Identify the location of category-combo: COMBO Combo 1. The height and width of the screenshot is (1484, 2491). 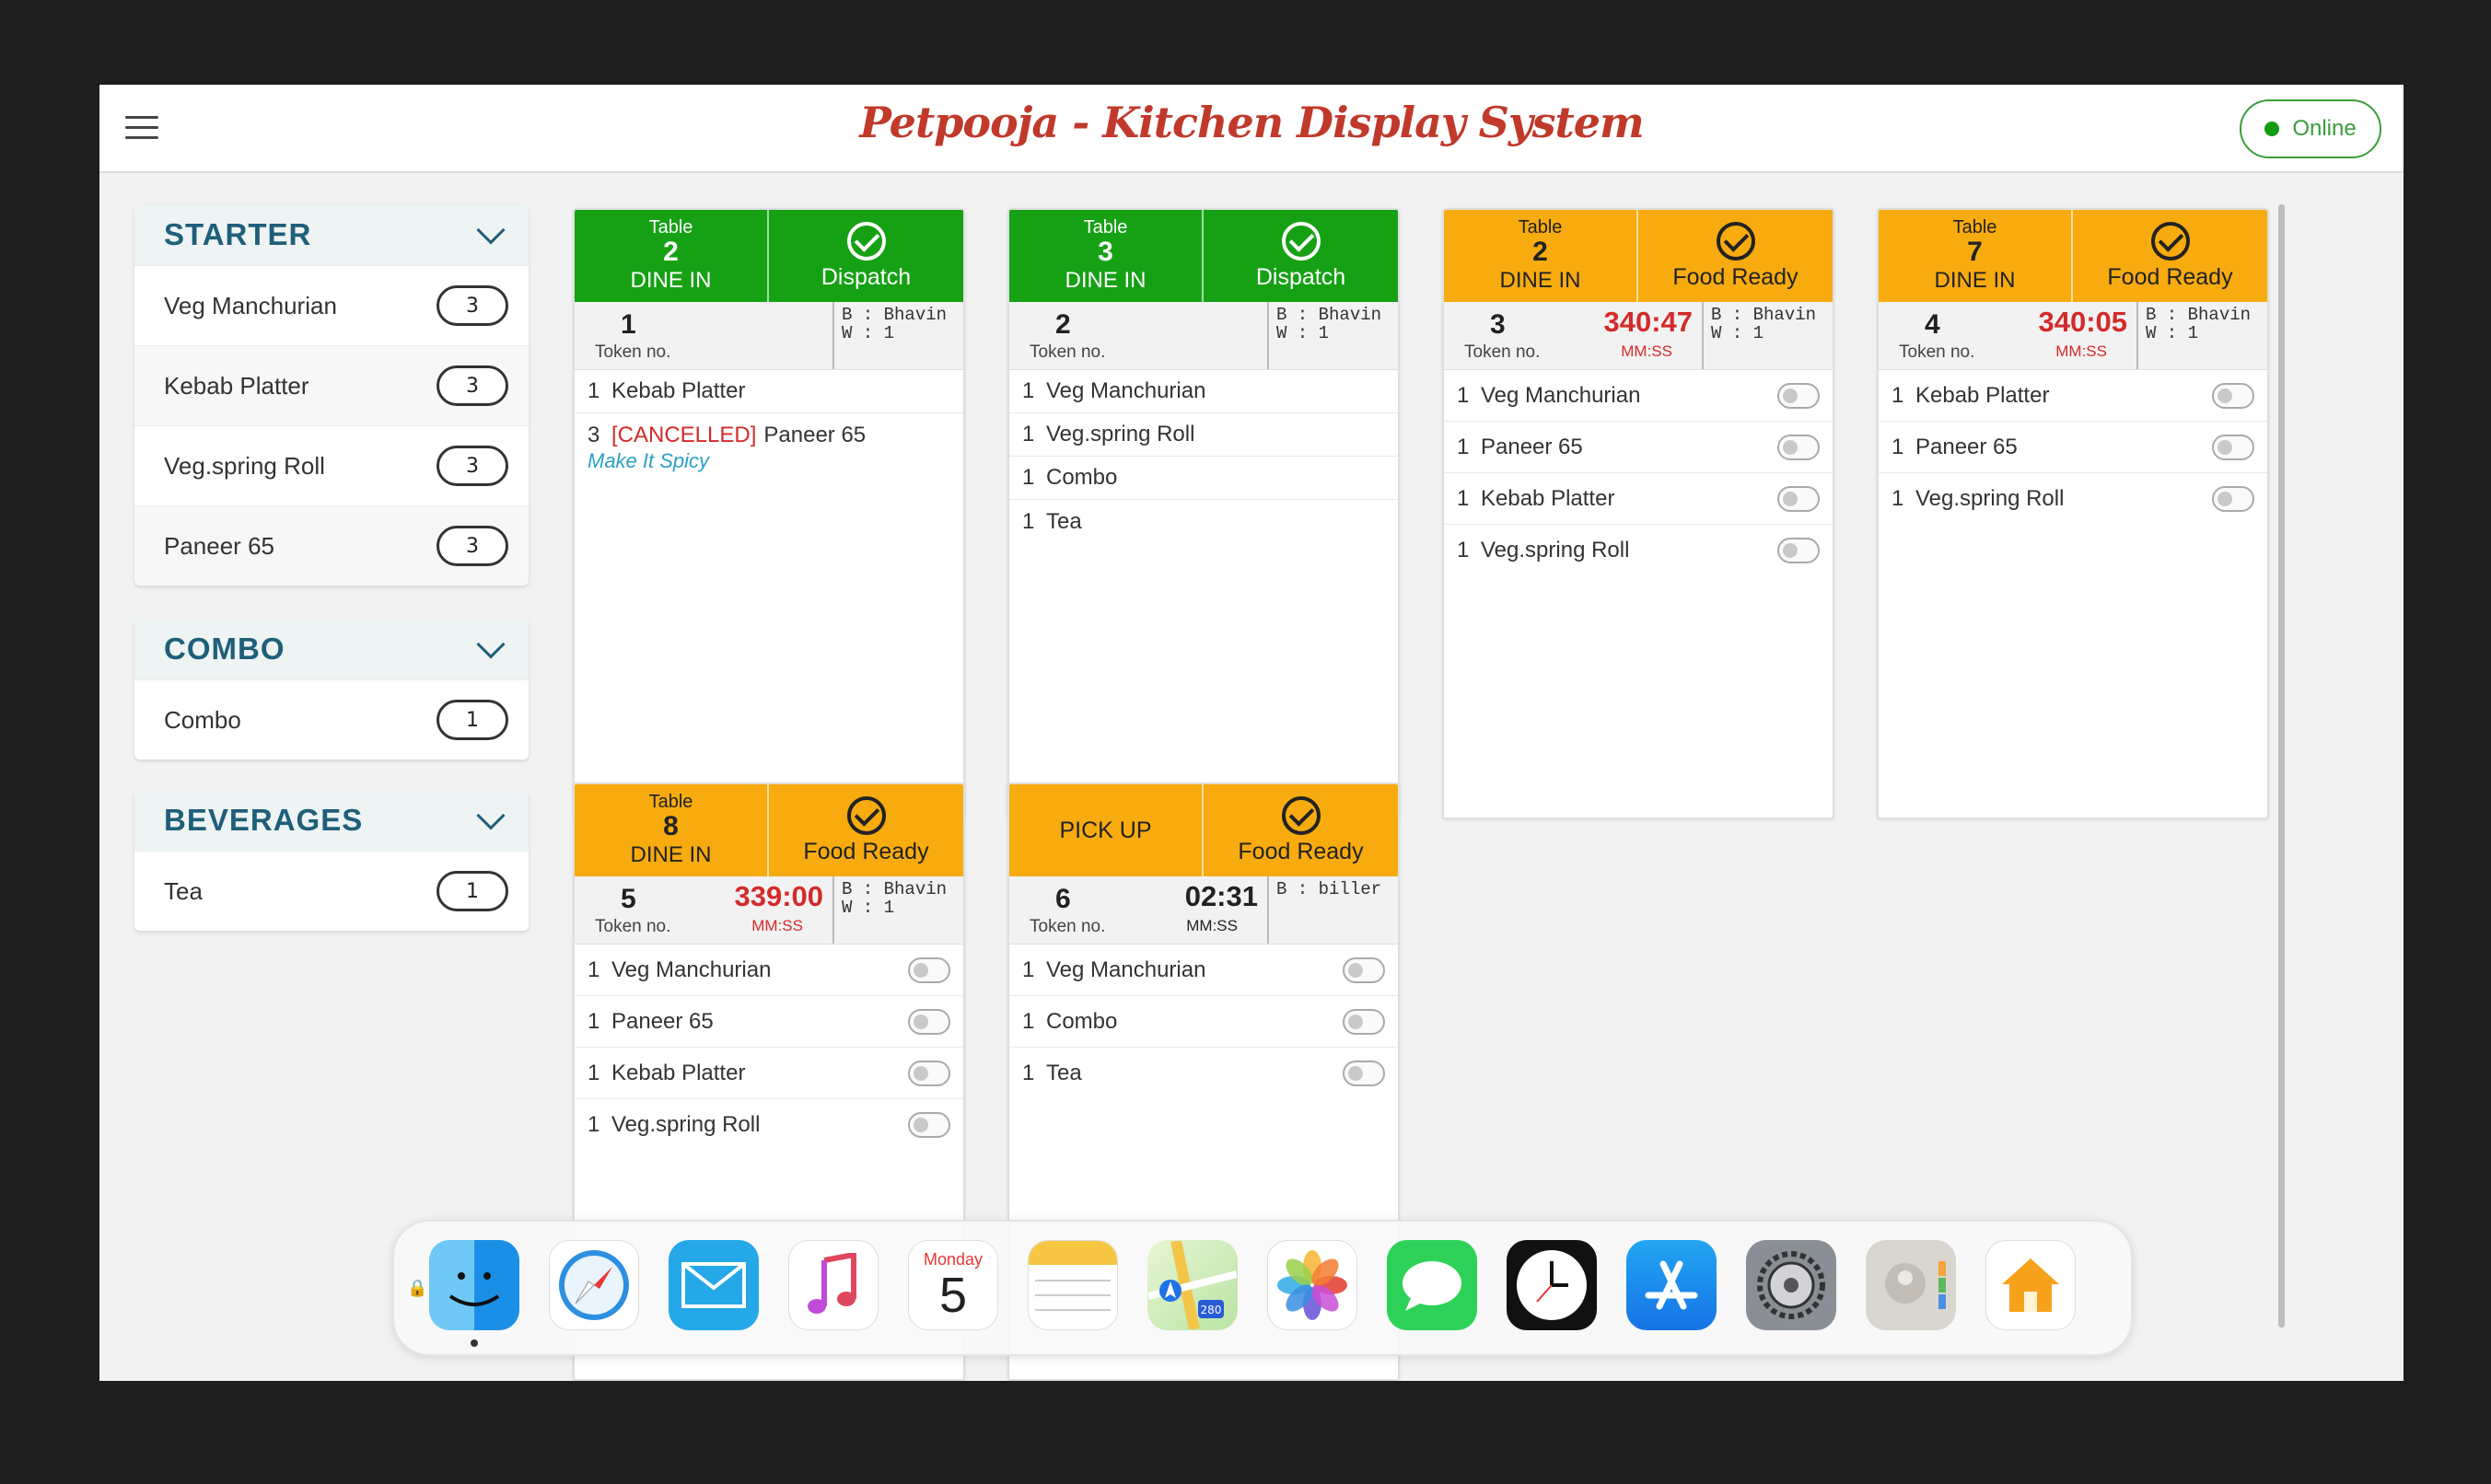
(331, 689).